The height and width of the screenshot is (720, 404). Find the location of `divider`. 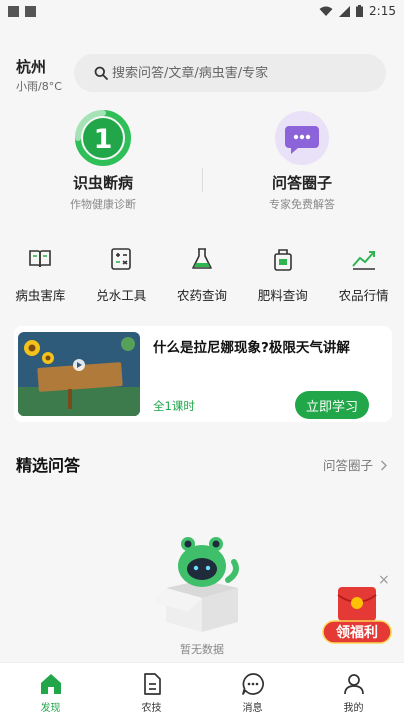

divider is located at coordinates (202, 180).